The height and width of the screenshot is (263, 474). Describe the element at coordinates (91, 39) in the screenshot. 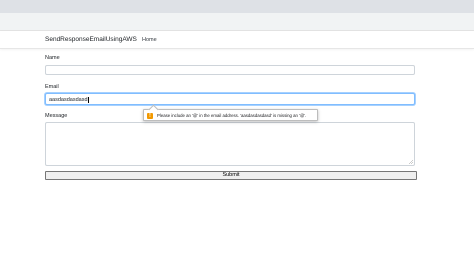

I see `navbar-brand-link: SendResponseEmailUsingAWS` at that location.